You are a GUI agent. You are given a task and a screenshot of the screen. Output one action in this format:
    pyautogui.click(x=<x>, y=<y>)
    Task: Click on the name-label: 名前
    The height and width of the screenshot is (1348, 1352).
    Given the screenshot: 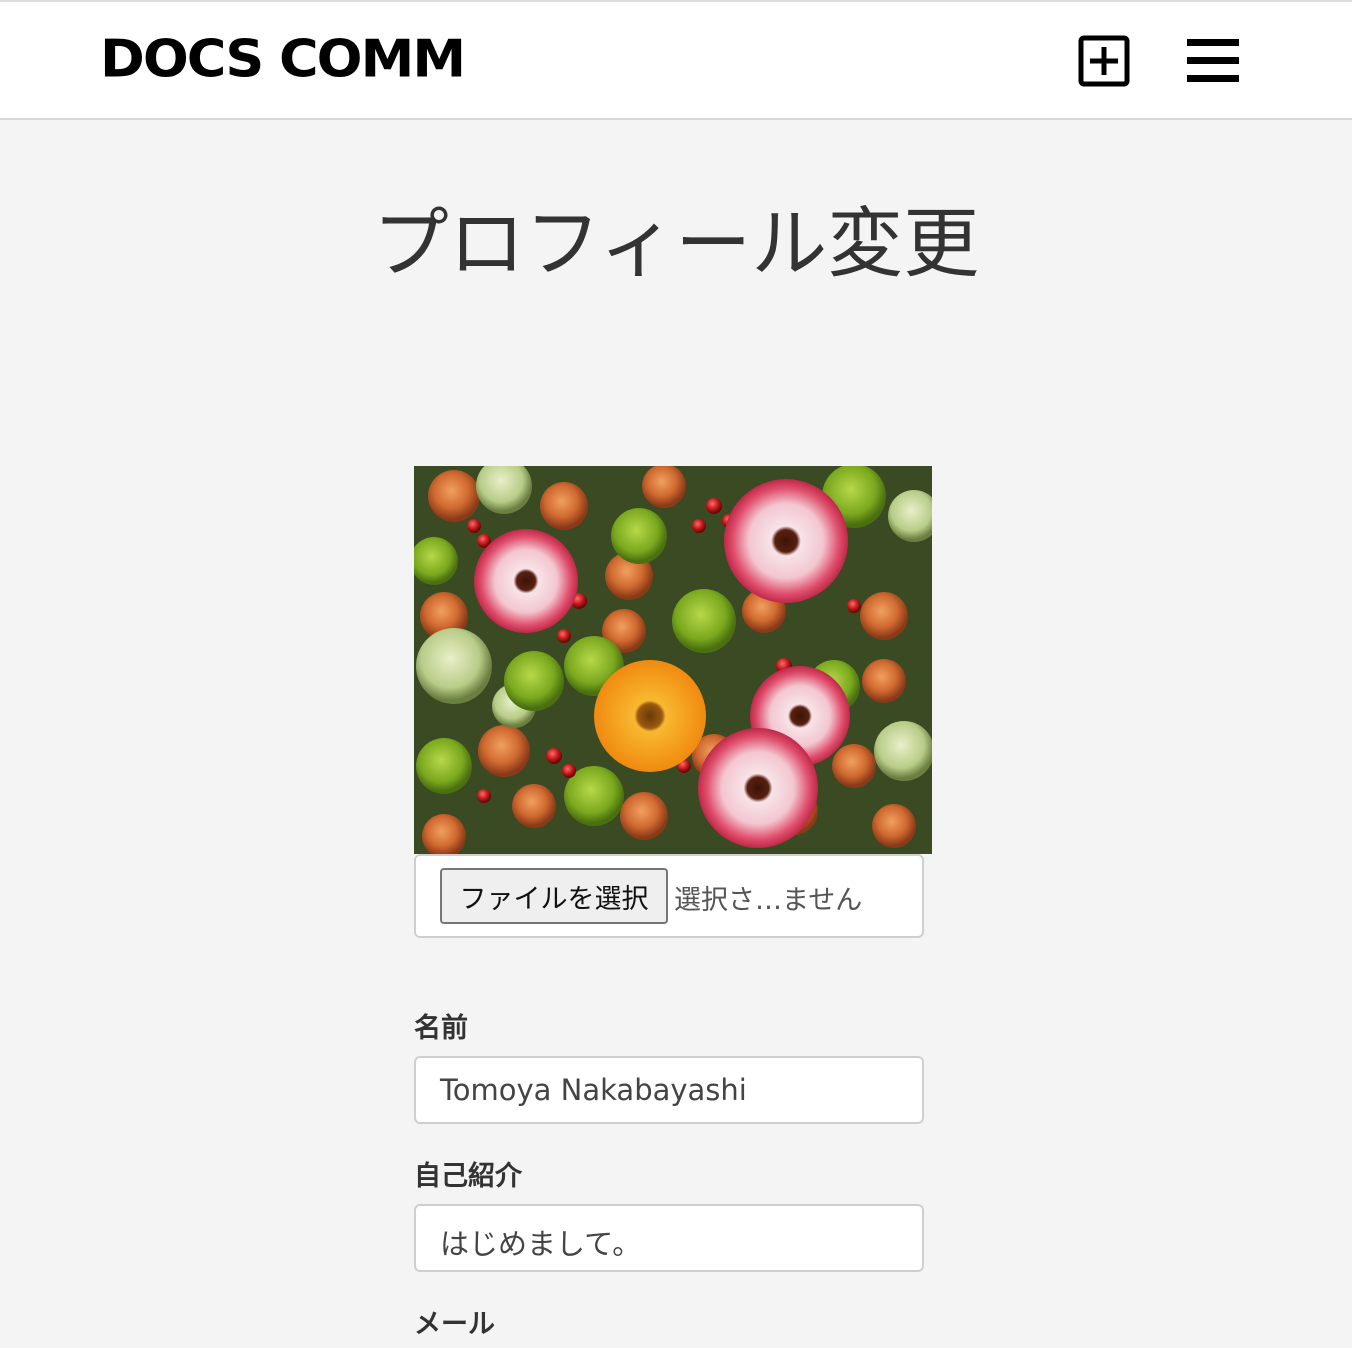 What is the action you would take?
    pyautogui.click(x=441, y=1028)
    